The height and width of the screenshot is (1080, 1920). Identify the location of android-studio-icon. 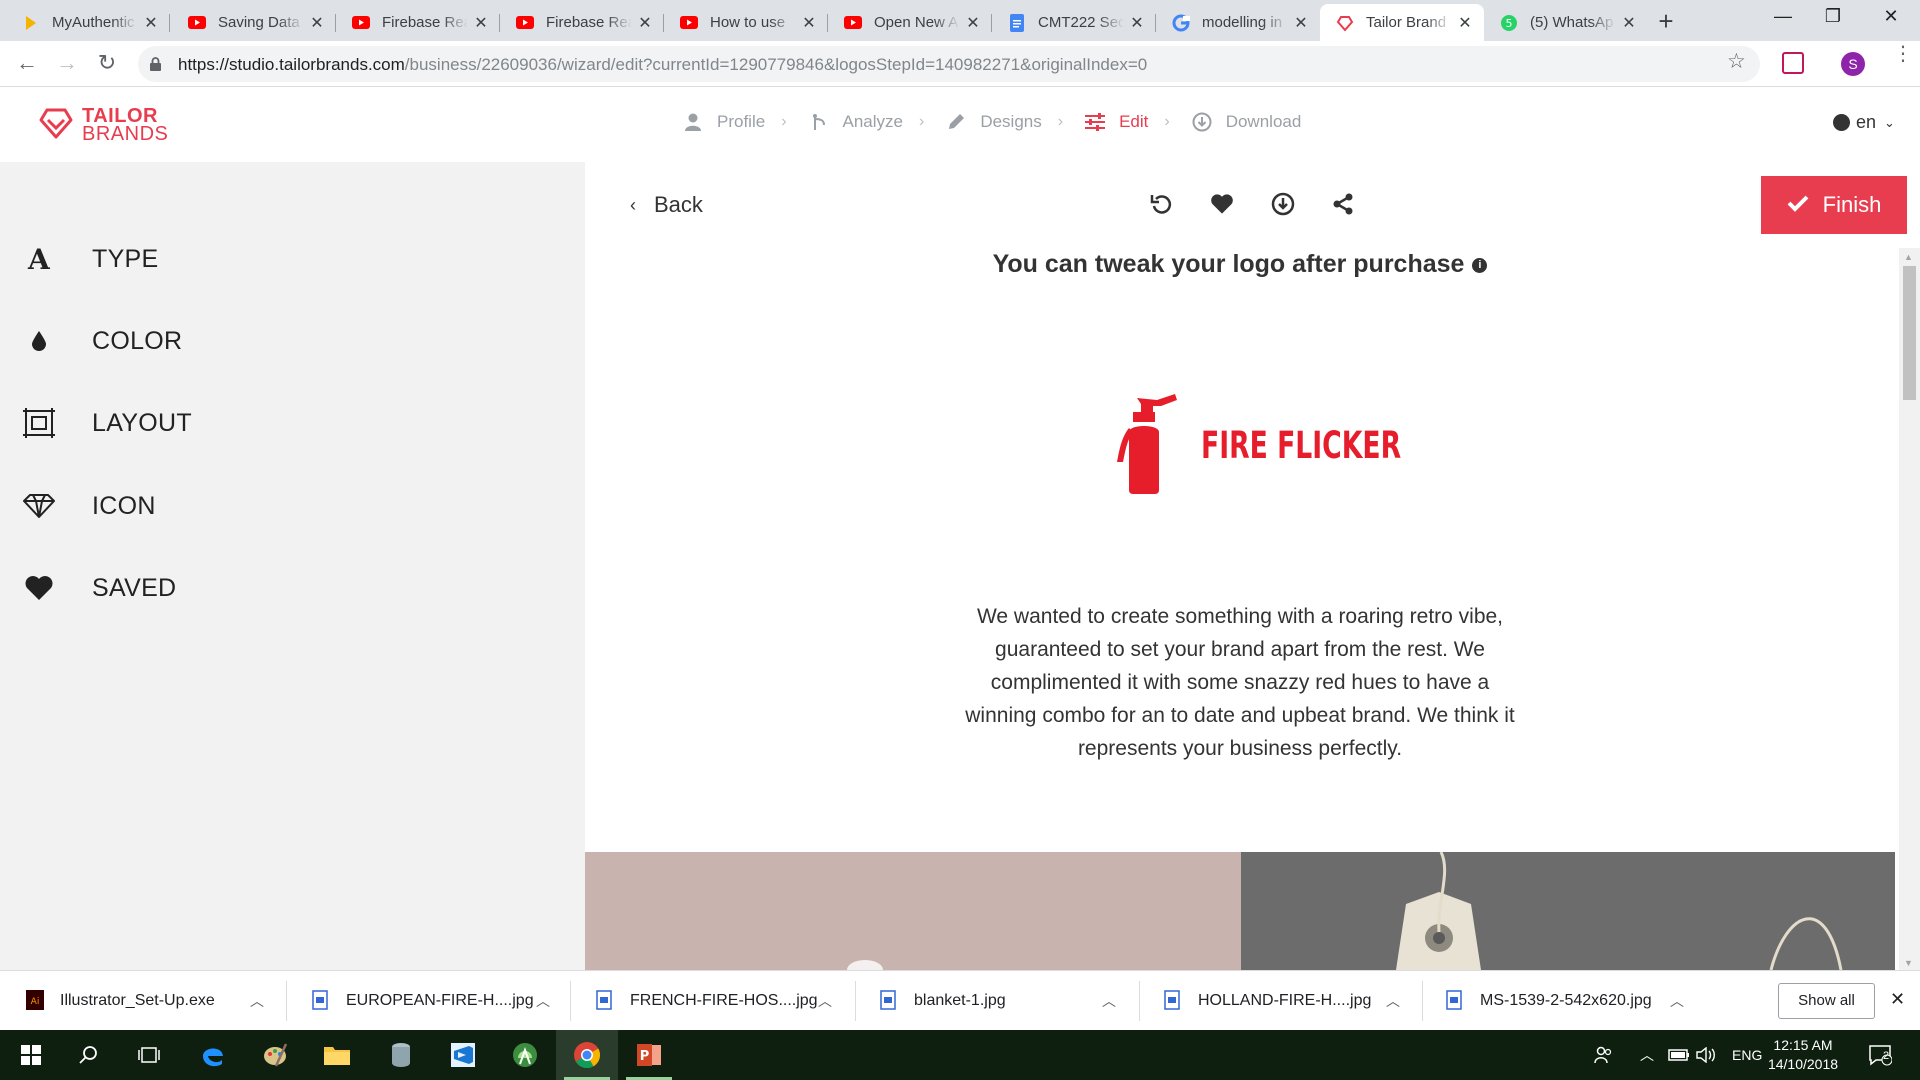
(525, 1055).